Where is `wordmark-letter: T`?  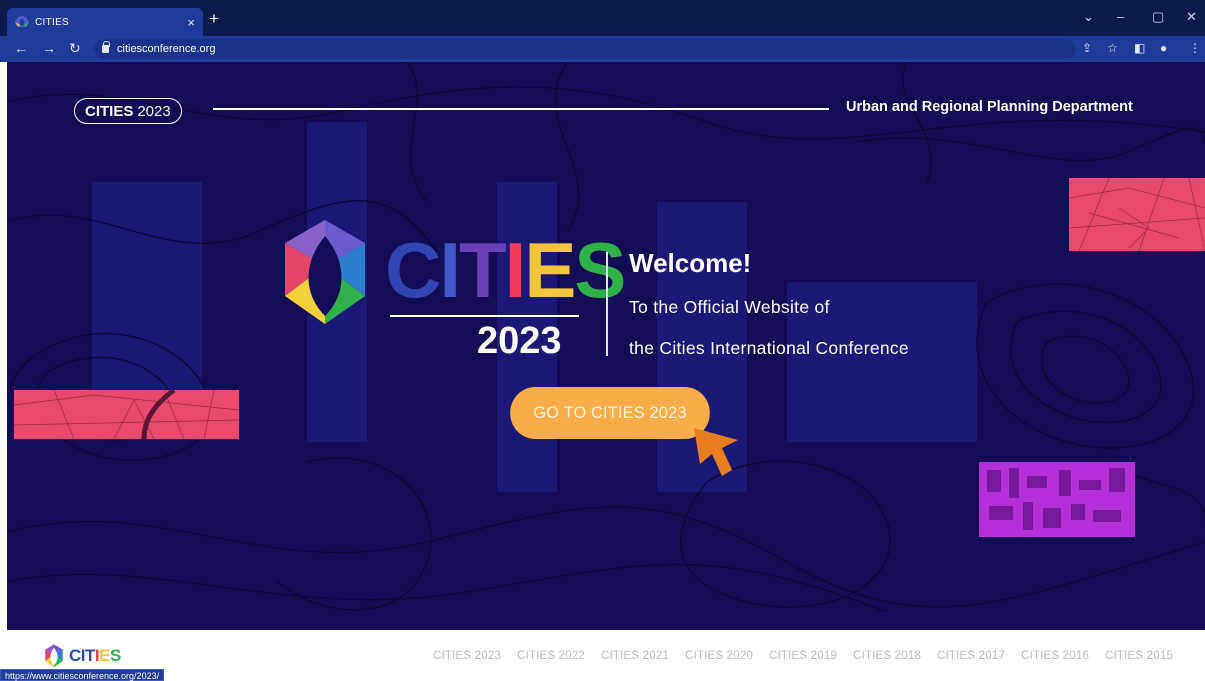
wordmark-letter: T is located at coordinates (483, 270).